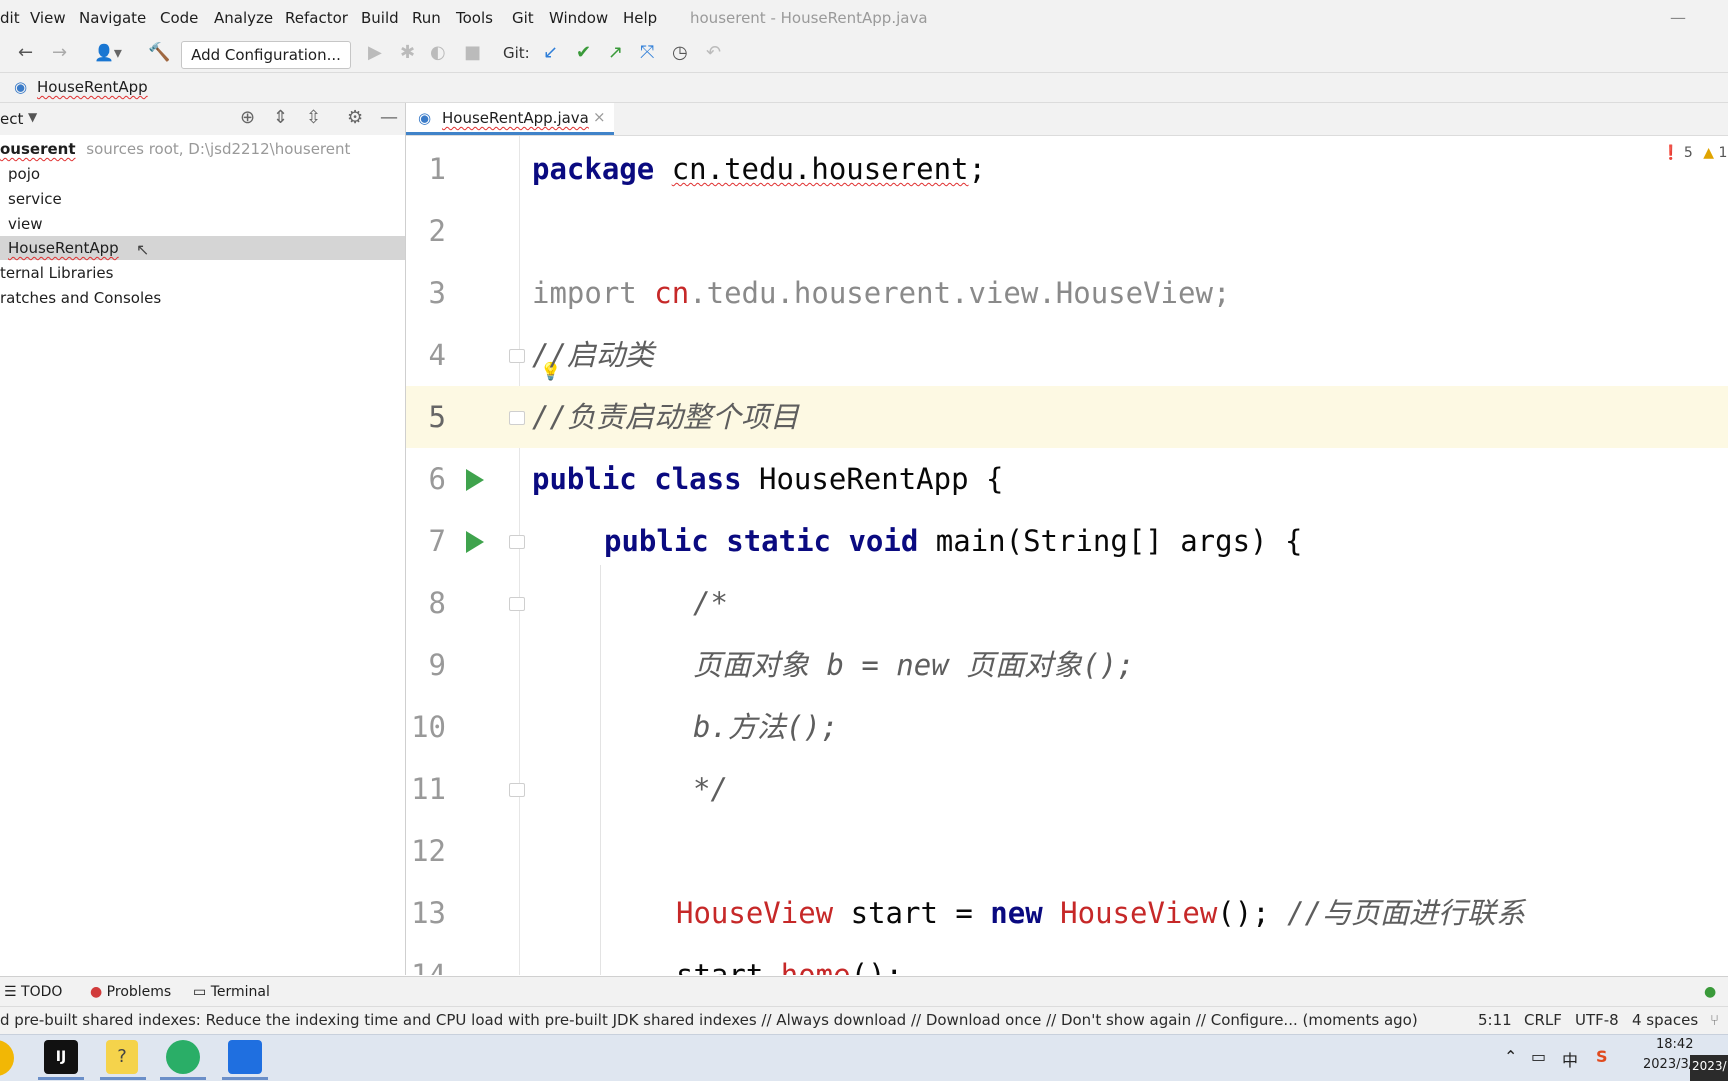 This screenshot has height=1081, width=1728. What do you see at coordinates (583, 53) in the screenshot?
I see `git-commit-icon: ✔` at bounding box center [583, 53].